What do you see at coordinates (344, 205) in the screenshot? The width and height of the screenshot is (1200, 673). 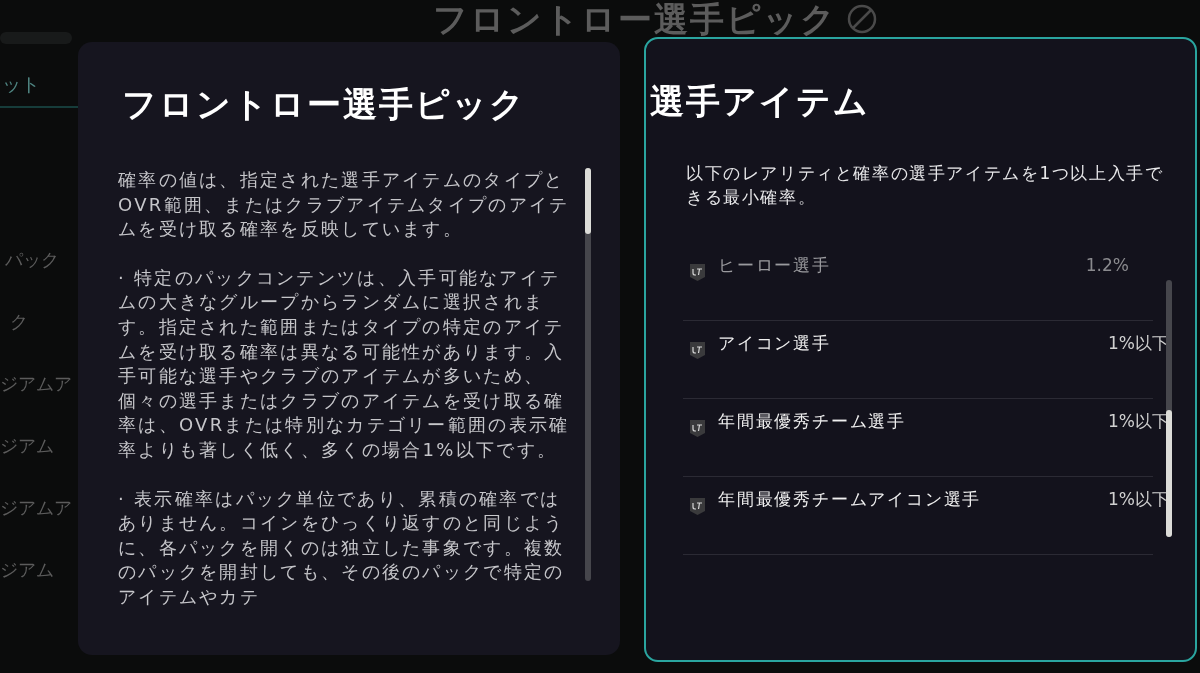 I see `info-paragraph: 確率の値は、指定された選手アイテムのタイプとOVR範囲、またはクラブアイテムタイプのアイテムを受け取る確率を反映しています。` at bounding box center [344, 205].